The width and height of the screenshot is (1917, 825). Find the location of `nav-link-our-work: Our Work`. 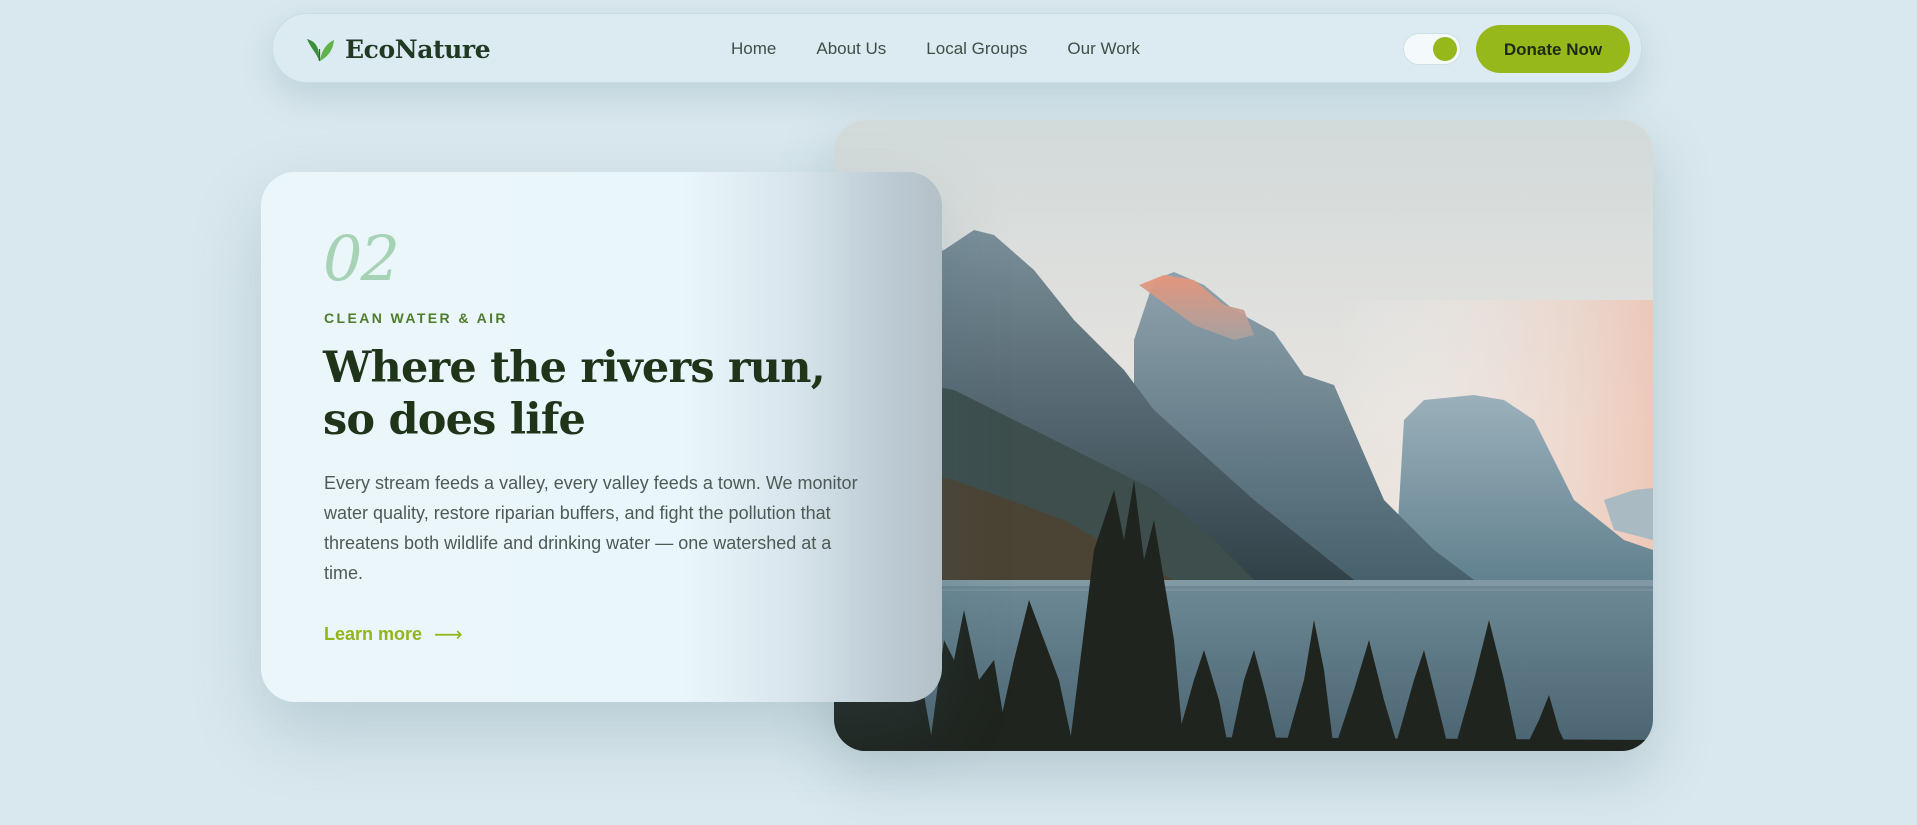

nav-link-our-work: Our Work is located at coordinates (1103, 49).